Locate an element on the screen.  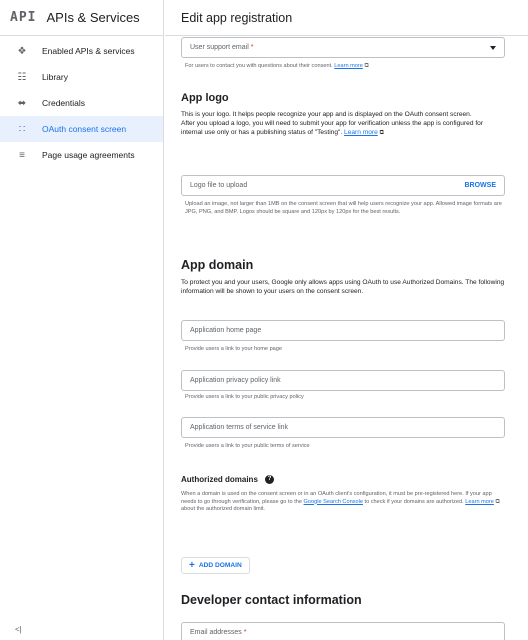
consent-icon: ∷ is located at coordinates (22, 129).